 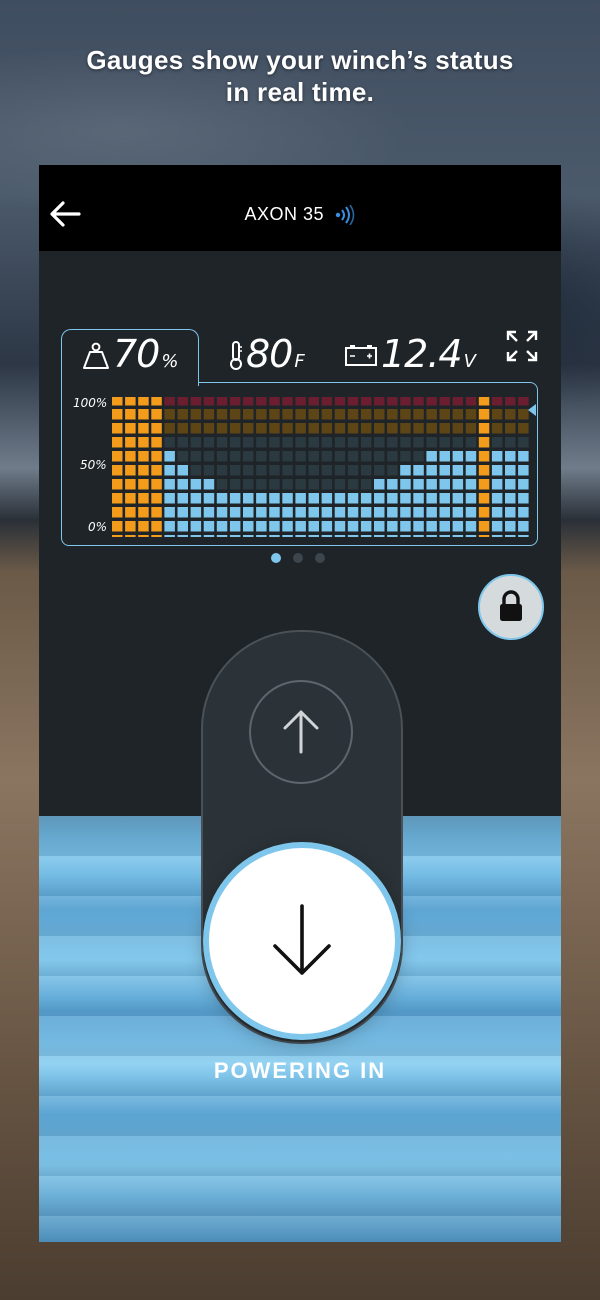 What do you see at coordinates (284, 214) in the screenshot?
I see `device-name: AXON 35` at bounding box center [284, 214].